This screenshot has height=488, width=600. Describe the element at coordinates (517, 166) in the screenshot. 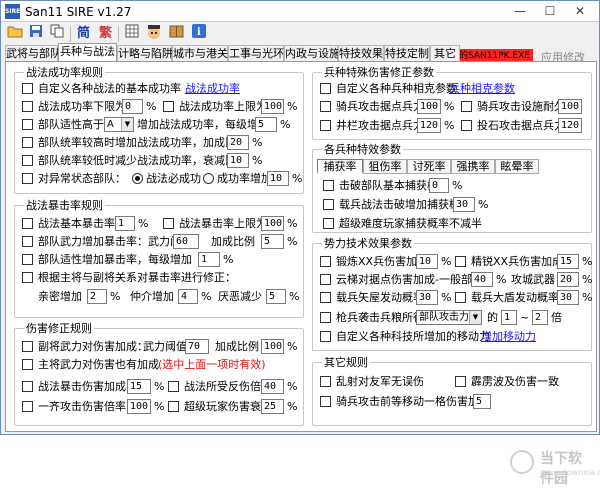

I see `tab-stun-rate: 眩晕率` at that location.